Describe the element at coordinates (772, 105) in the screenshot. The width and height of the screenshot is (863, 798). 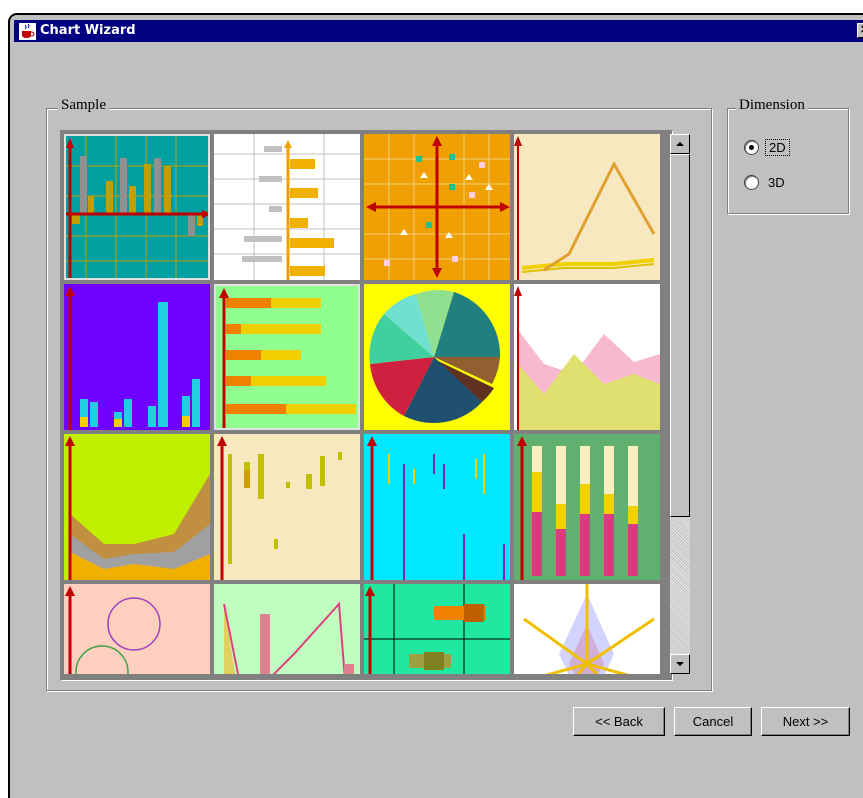
I see `dimension-group-label: Dimension` at that location.